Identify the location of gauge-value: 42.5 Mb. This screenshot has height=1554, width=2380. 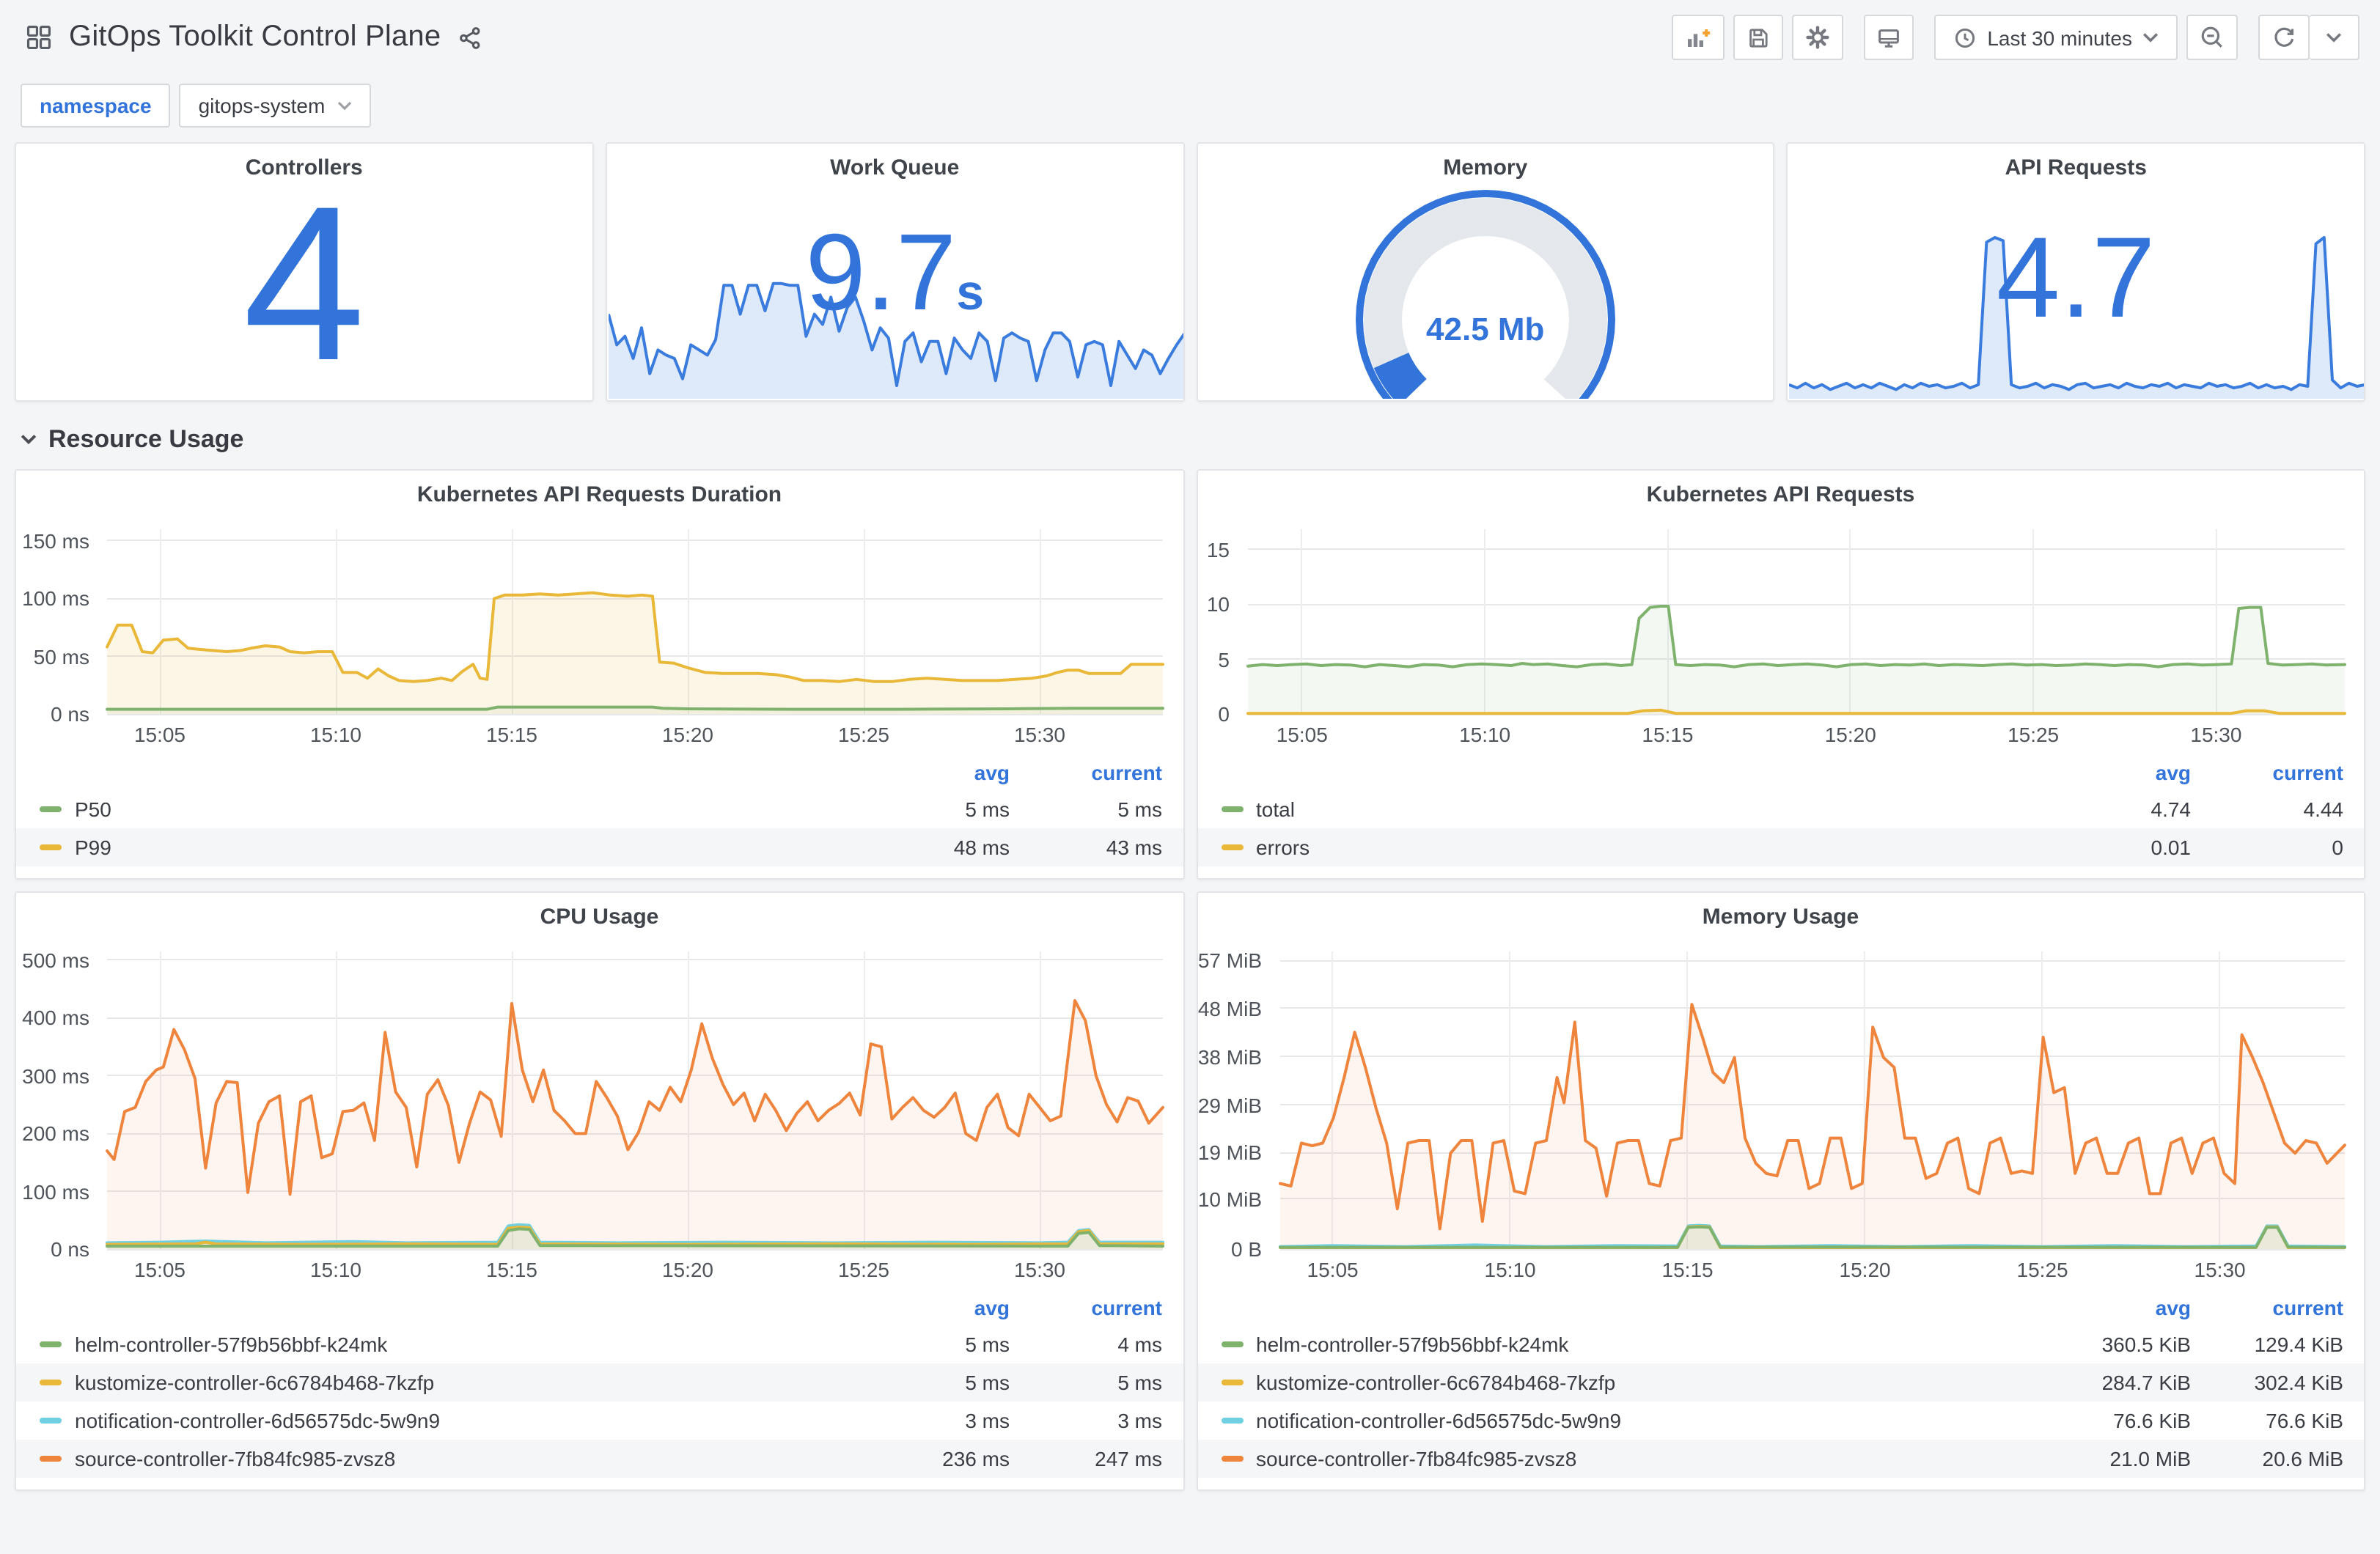
(1485, 329).